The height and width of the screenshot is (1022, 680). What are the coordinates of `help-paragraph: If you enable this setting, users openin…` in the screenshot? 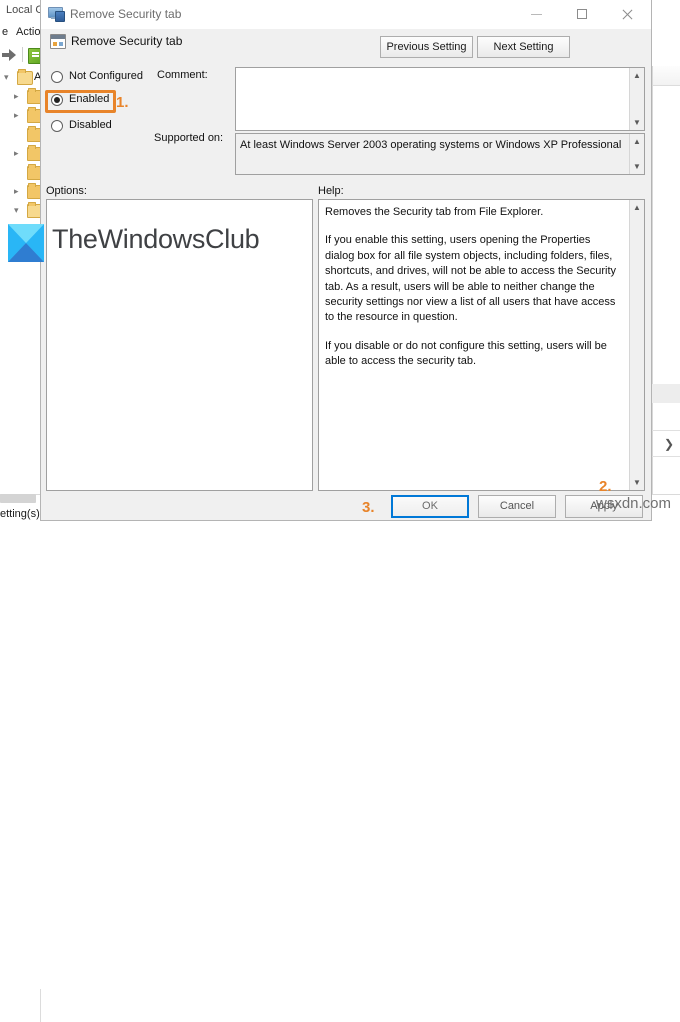 It's located at (471, 279).